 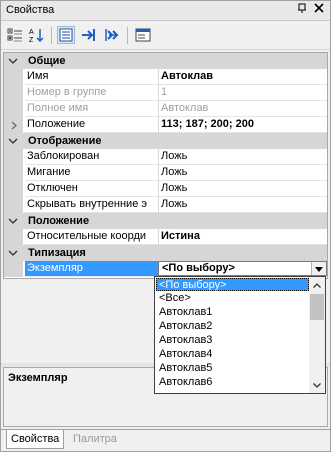 What do you see at coordinates (233, 326) in the screenshot?
I see `dropdown-option: Автоклав2` at bounding box center [233, 326].